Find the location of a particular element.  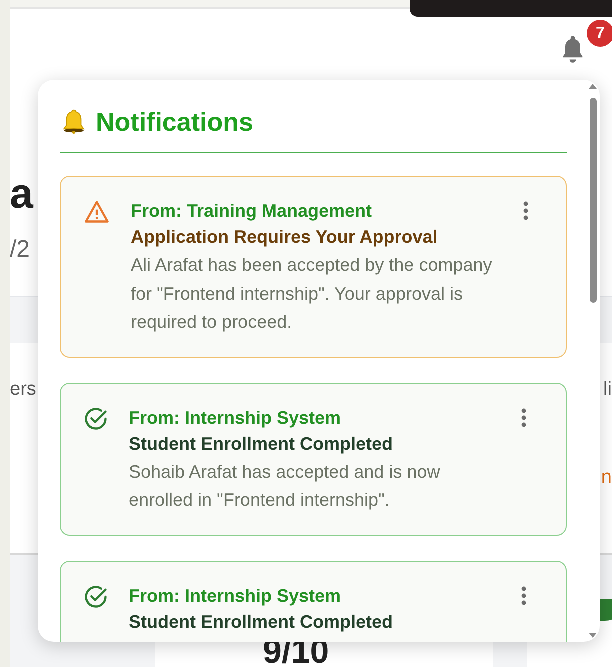

notification-count-badge: 7 is located at coordinates (599, 33).